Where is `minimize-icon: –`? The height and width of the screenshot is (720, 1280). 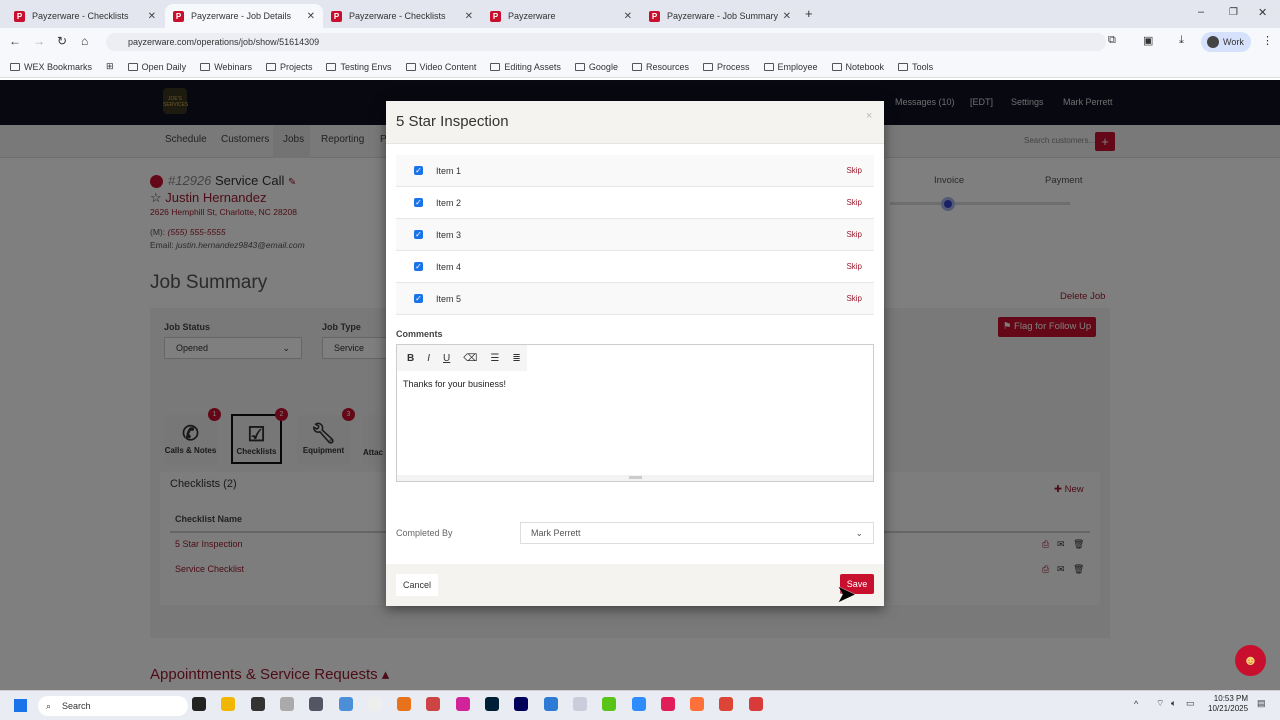 minimize-icon: – is located at coordinates (1201, 12).